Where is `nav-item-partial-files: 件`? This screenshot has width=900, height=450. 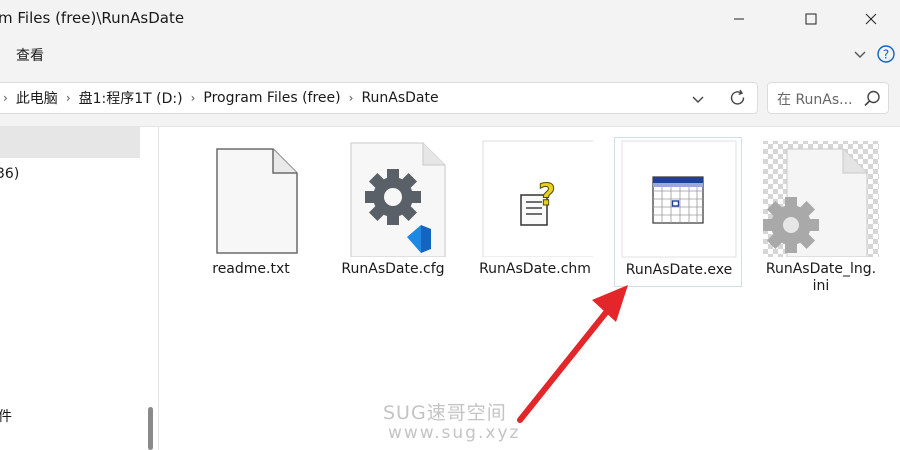 nav-item-partial-files: 件 is located at coordinates (6, 416).